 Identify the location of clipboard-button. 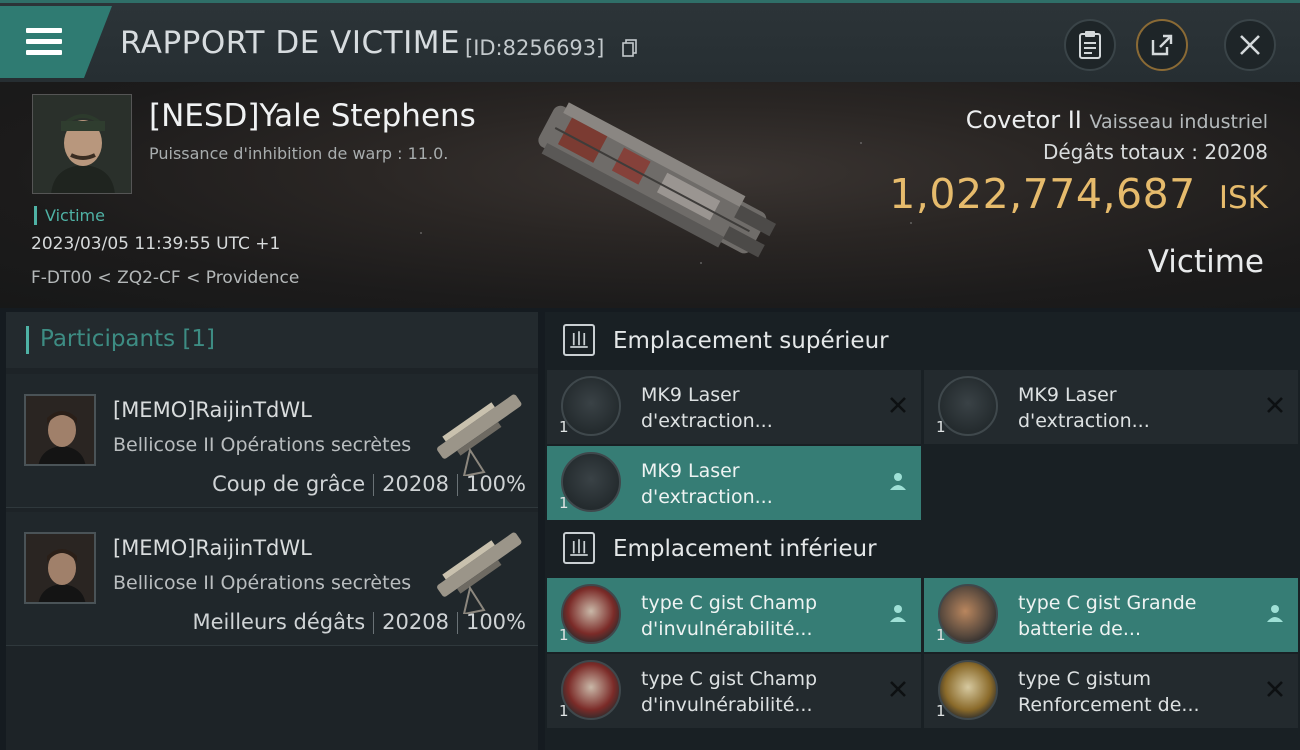
(1090, 45).